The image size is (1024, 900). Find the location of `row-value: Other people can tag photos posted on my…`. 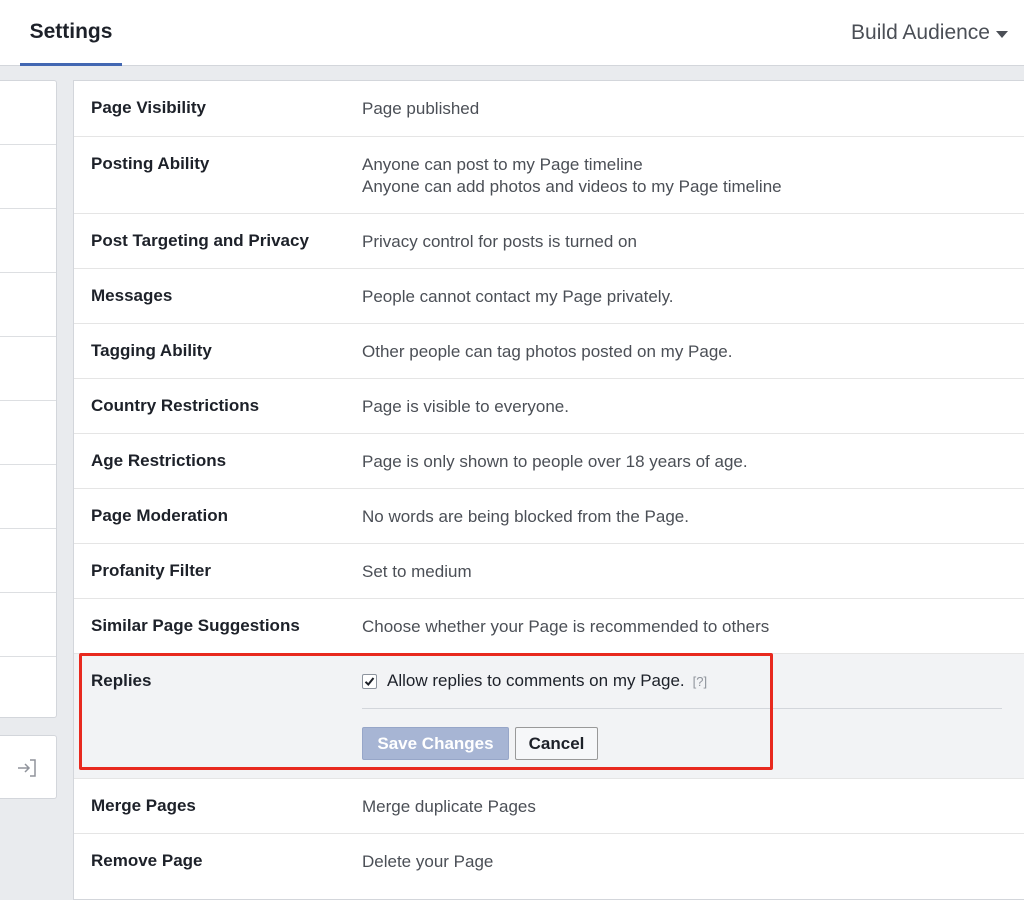

row-value: Other people can tag photos posted on my… is located at coordinates (547, 351).